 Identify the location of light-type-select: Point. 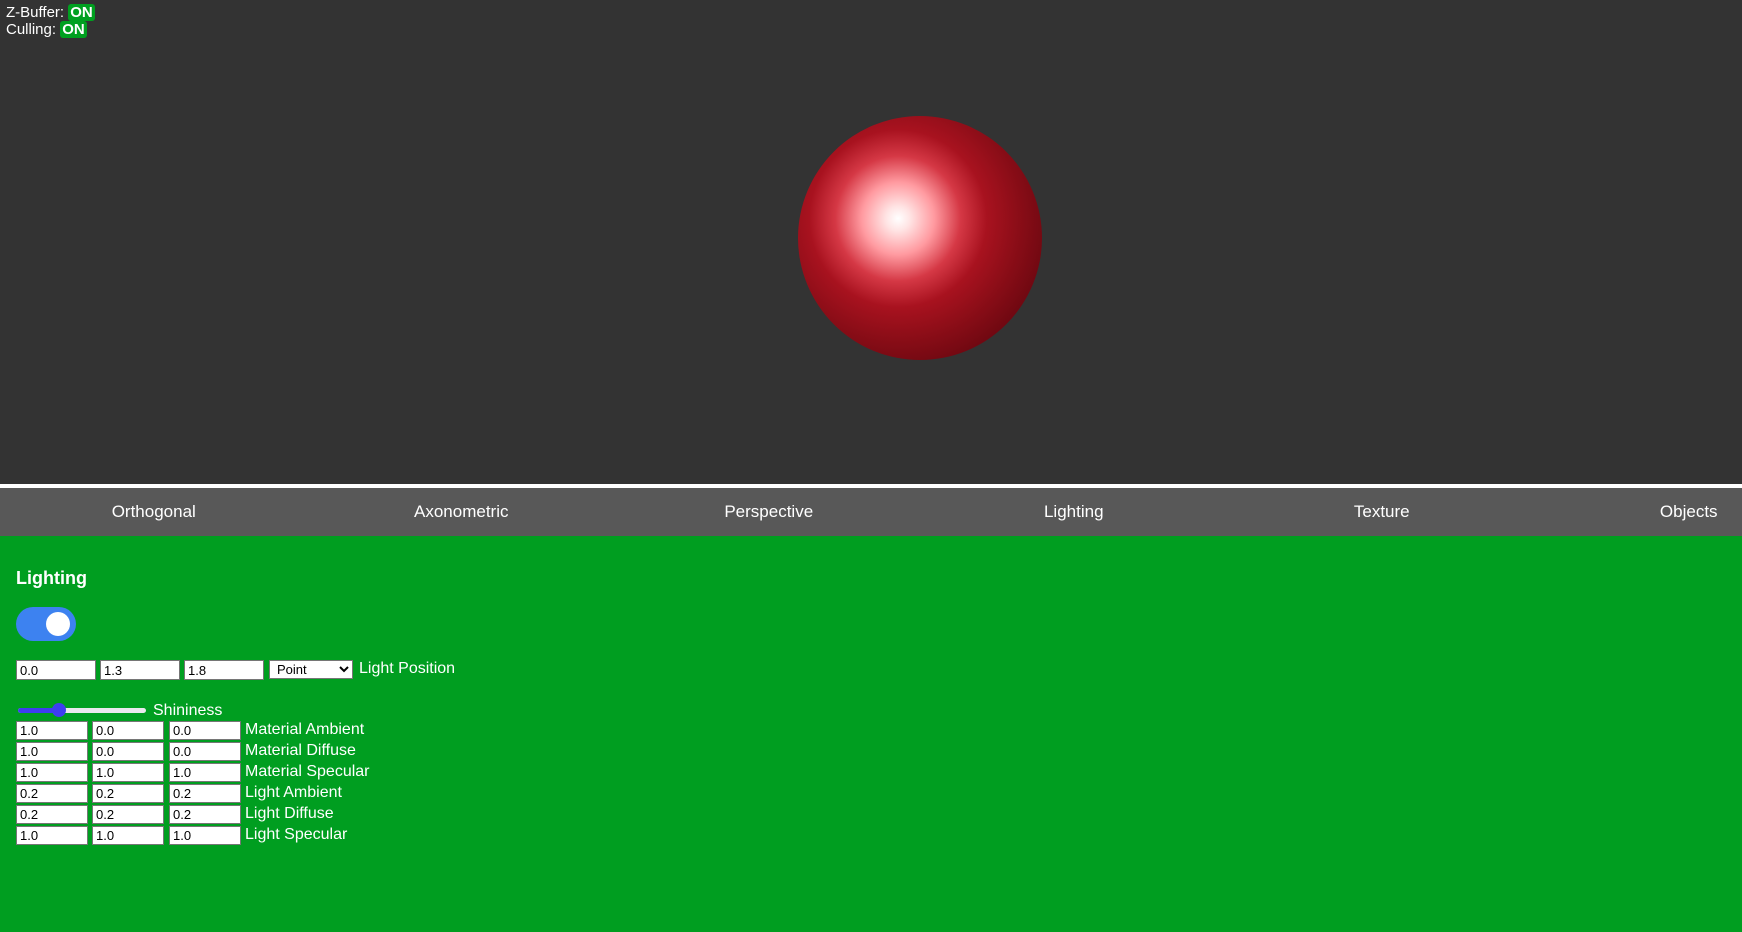
(311, 669).